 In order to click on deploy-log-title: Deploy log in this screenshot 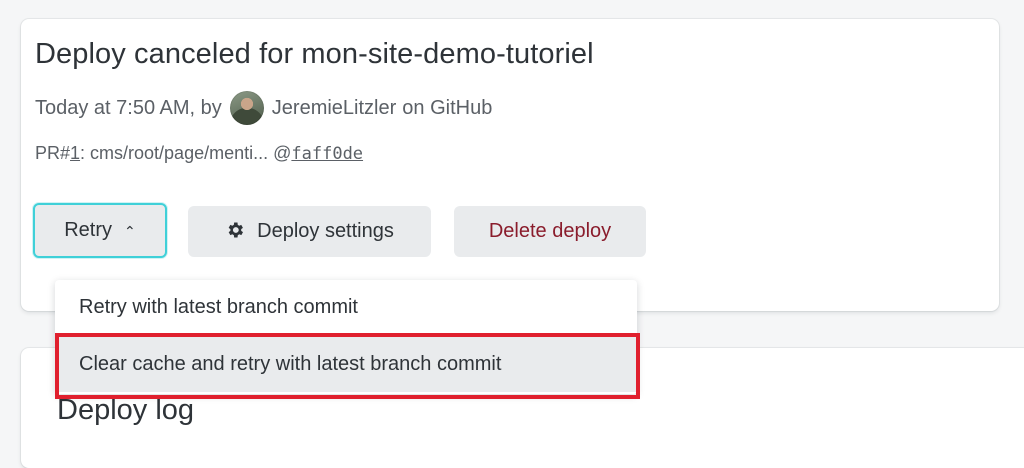, I will do `click(126, 410)`.